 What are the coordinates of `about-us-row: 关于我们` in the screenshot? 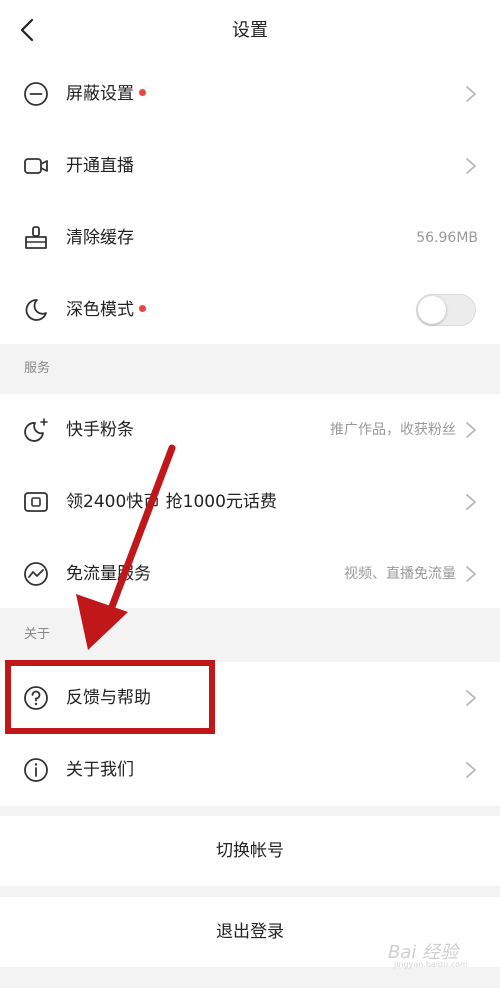 It's located at (250, 770).